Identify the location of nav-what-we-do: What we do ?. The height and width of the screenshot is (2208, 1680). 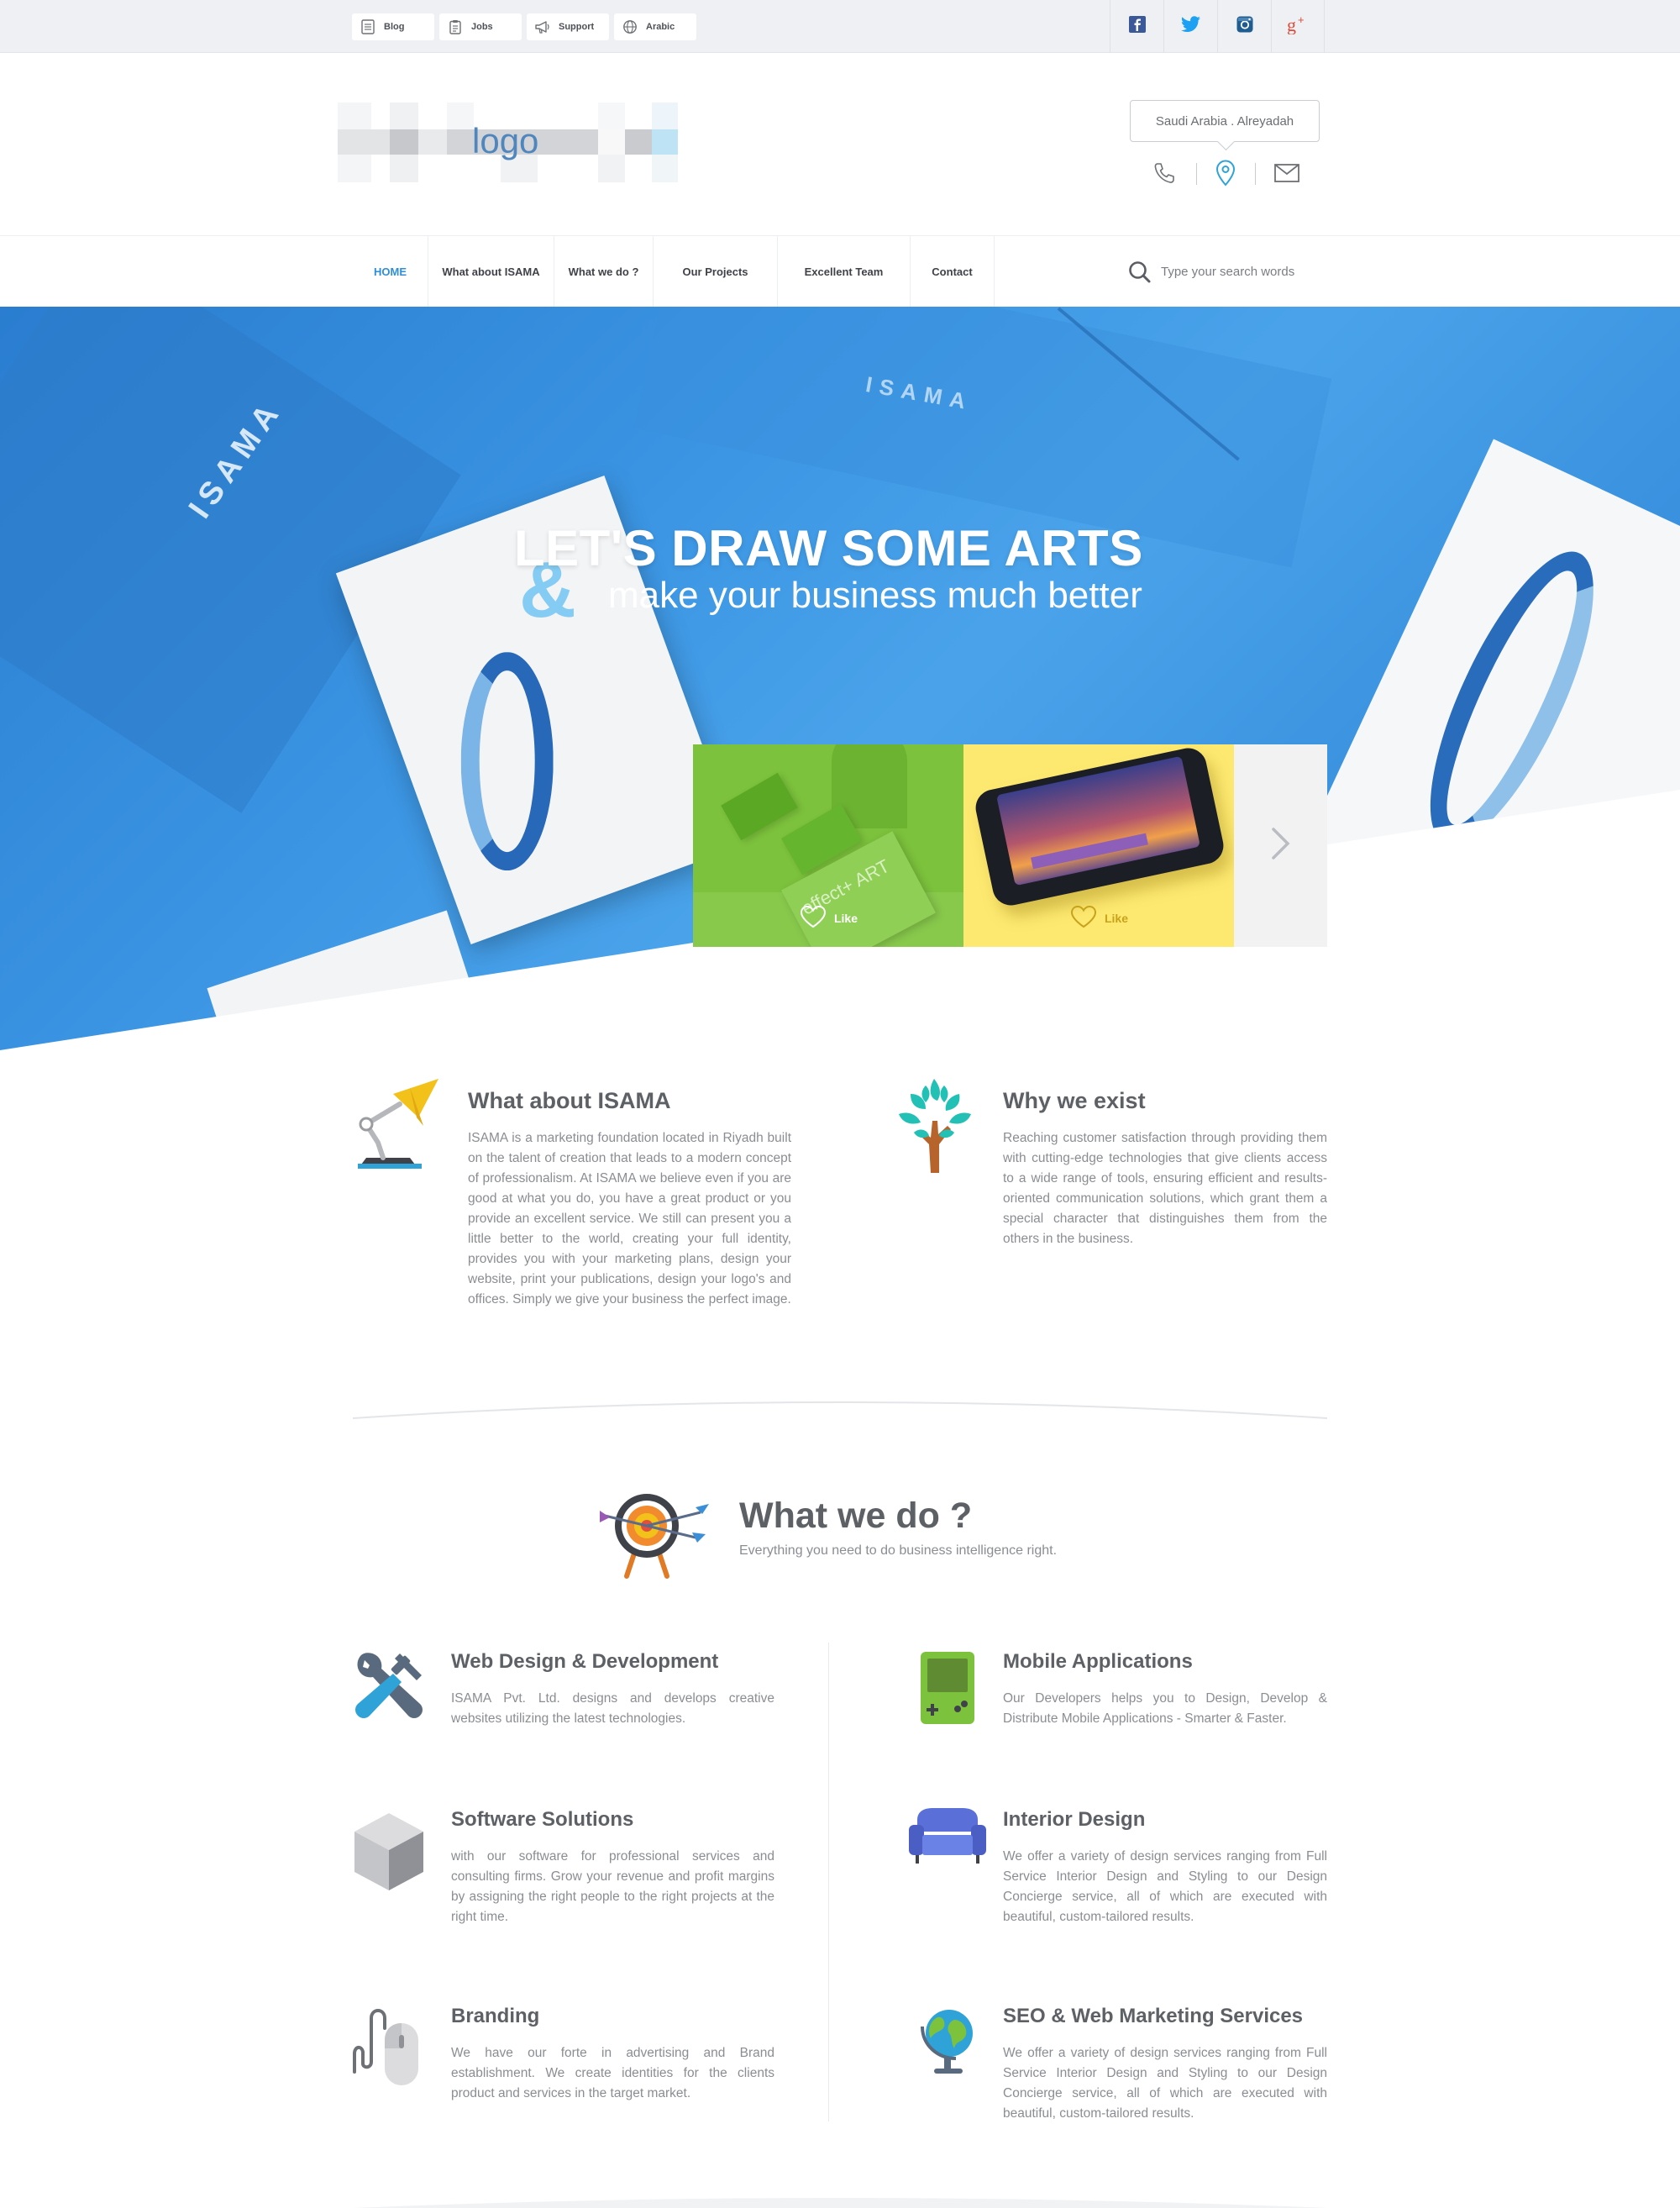
(604, 272).